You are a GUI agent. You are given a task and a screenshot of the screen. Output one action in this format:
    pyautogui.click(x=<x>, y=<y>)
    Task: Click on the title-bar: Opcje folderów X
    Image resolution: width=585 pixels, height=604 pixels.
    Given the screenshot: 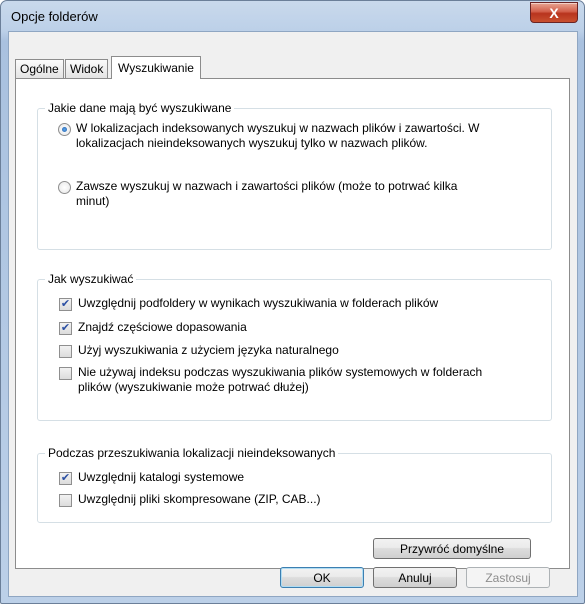 What is the action you would take?
    pyautogui.click(x=292, y=16)
    